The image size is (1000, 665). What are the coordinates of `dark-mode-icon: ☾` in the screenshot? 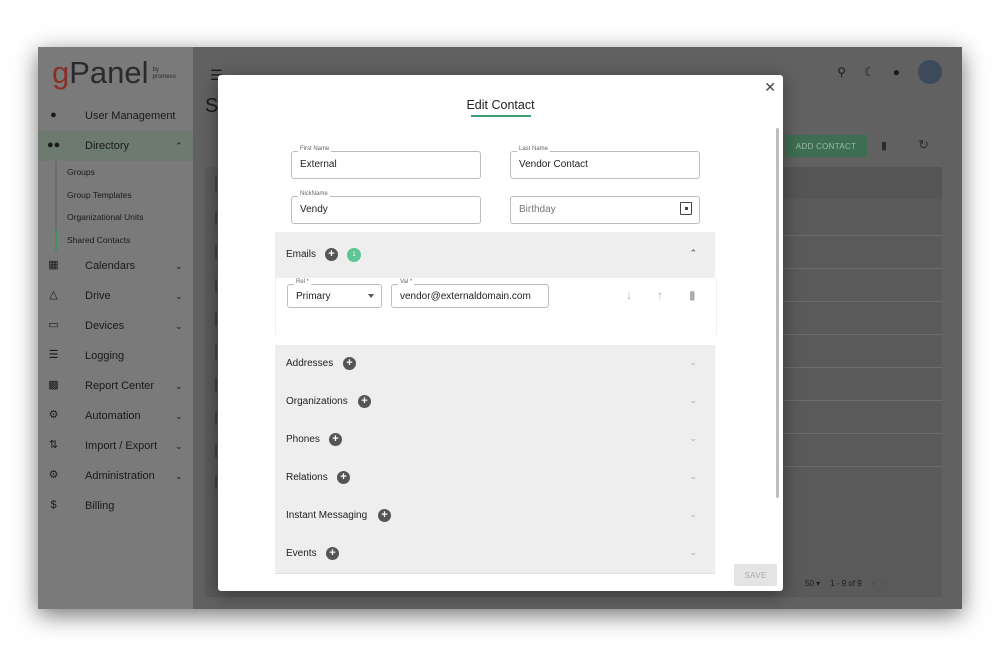 It's located at (869, 77).